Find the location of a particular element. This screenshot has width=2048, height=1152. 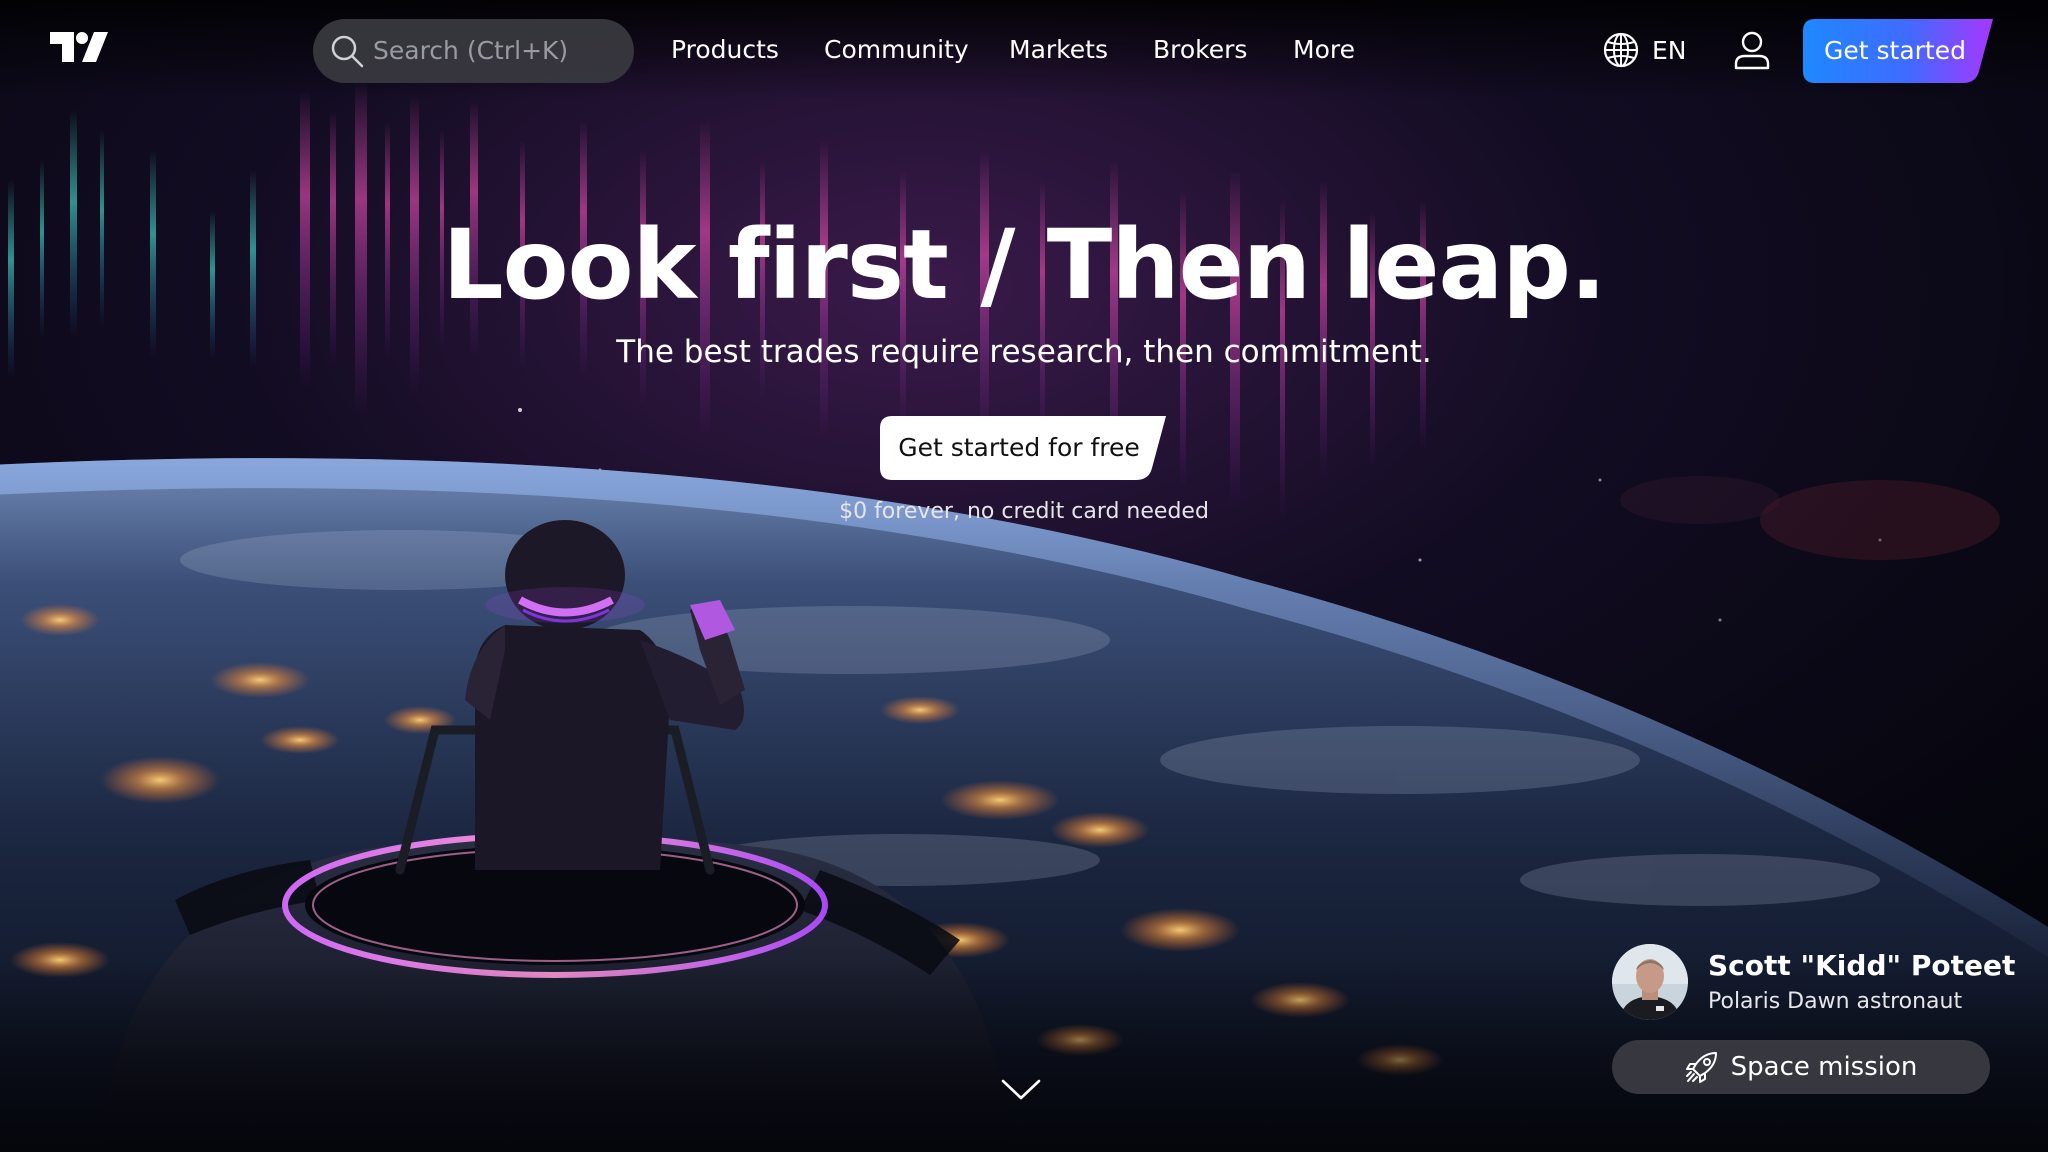

get-started-for-free-button: Get started for free is located at coordinates (1023, 448).